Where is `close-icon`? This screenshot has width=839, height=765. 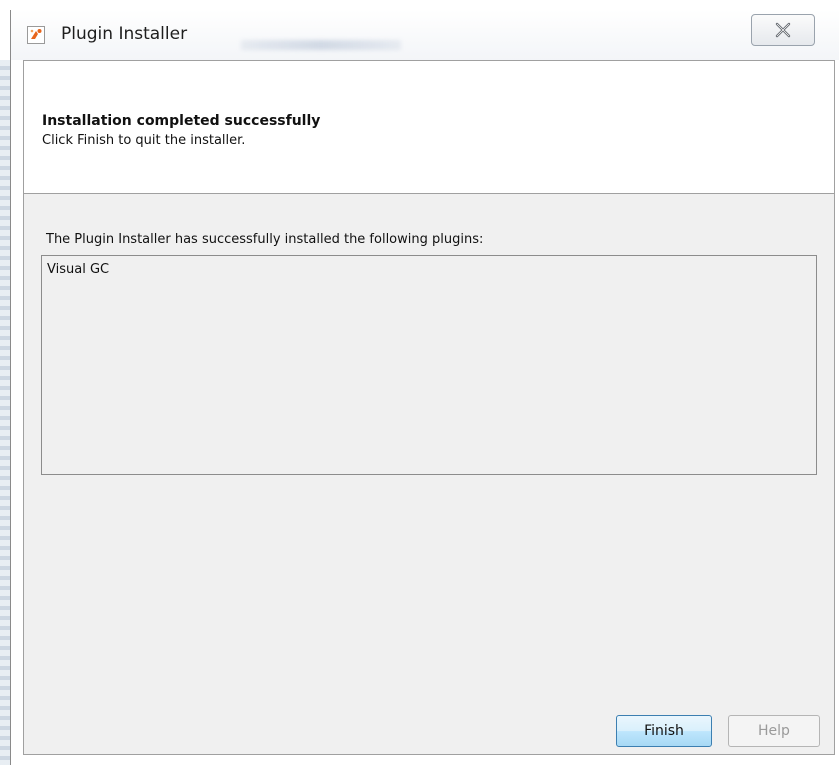 close-icon is located at coordinates (783, 30).